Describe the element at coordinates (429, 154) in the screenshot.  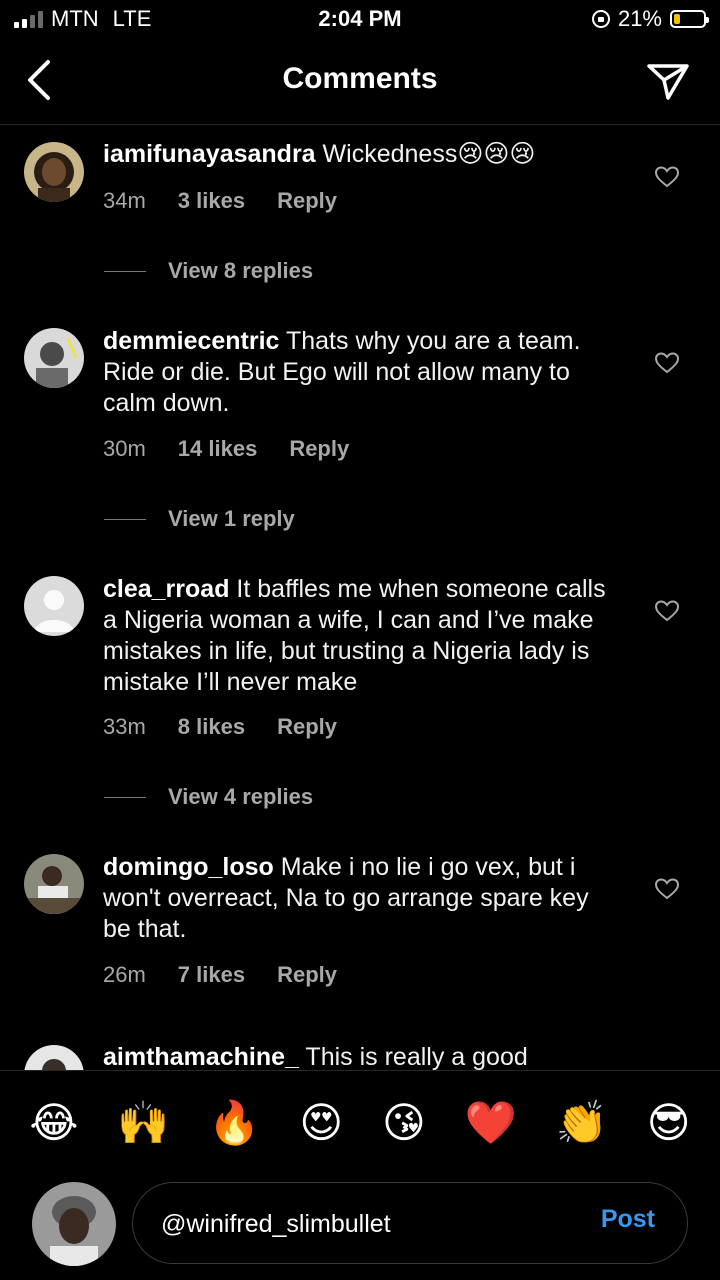
I see `comment-text: Wickedness😢😢😢` at that location.